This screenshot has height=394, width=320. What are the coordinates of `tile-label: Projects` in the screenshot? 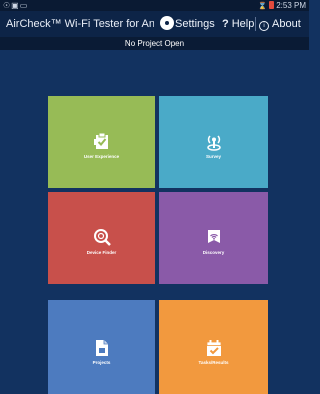 It's located at (101, 362).